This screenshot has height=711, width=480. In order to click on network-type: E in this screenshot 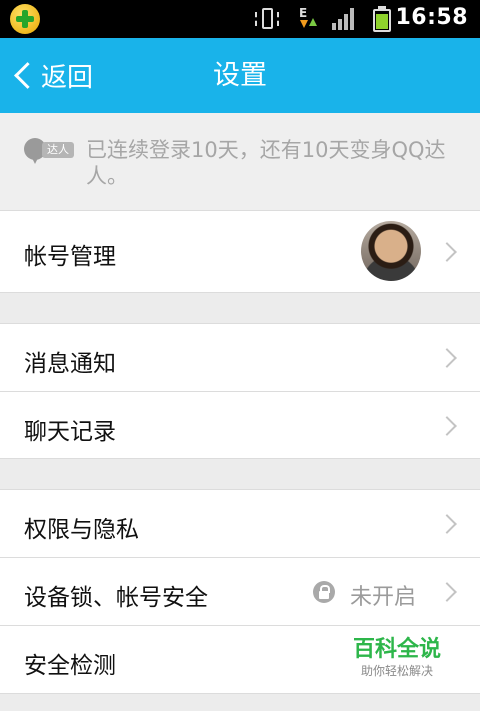, I will do `click(303, 13)`.